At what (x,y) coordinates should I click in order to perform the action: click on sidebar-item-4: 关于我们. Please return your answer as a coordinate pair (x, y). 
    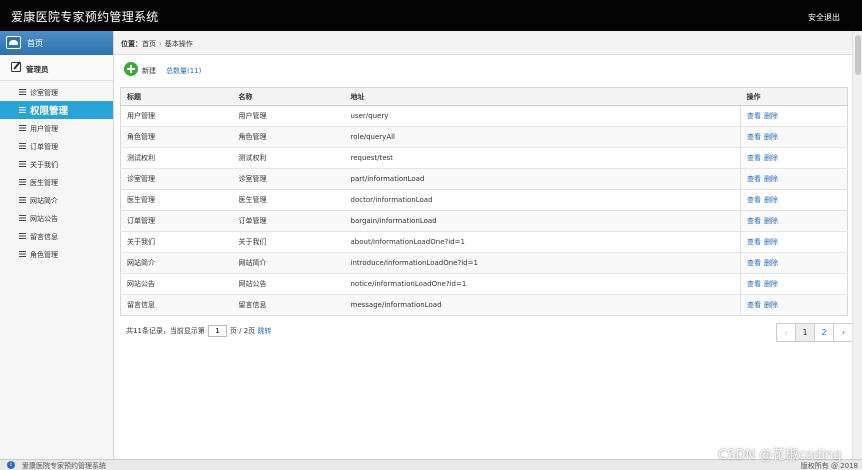
    Looking at the image, I should click on (56, 164).